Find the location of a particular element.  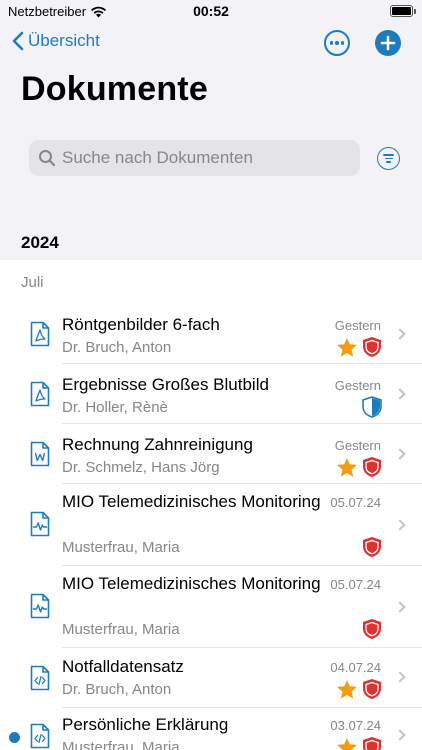

search-input: Suche nach Dokumenten is located at coordinates (194, 158).